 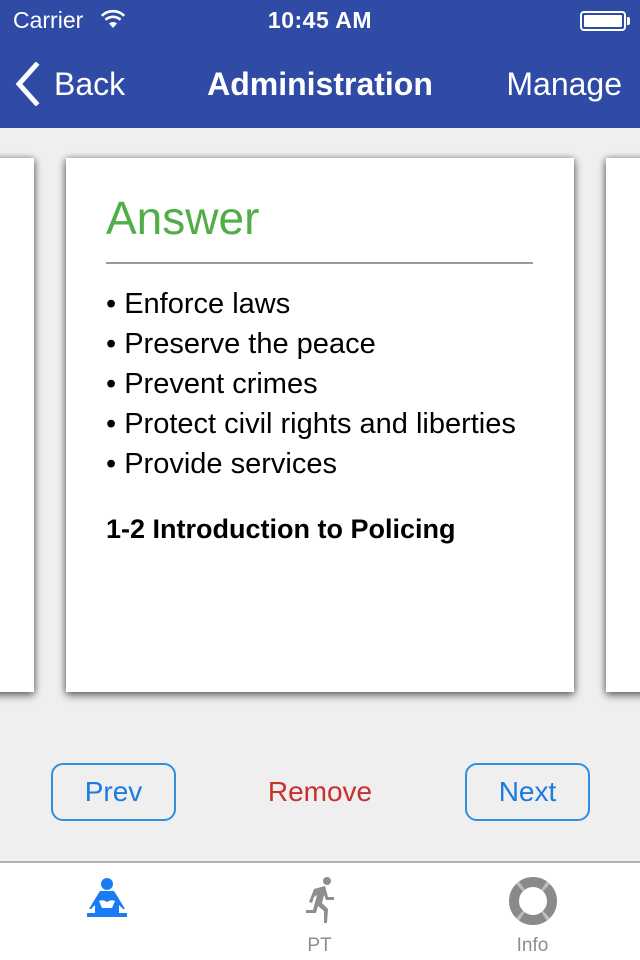 I want to click on tab-info: Info, so click(x=532, y=911).